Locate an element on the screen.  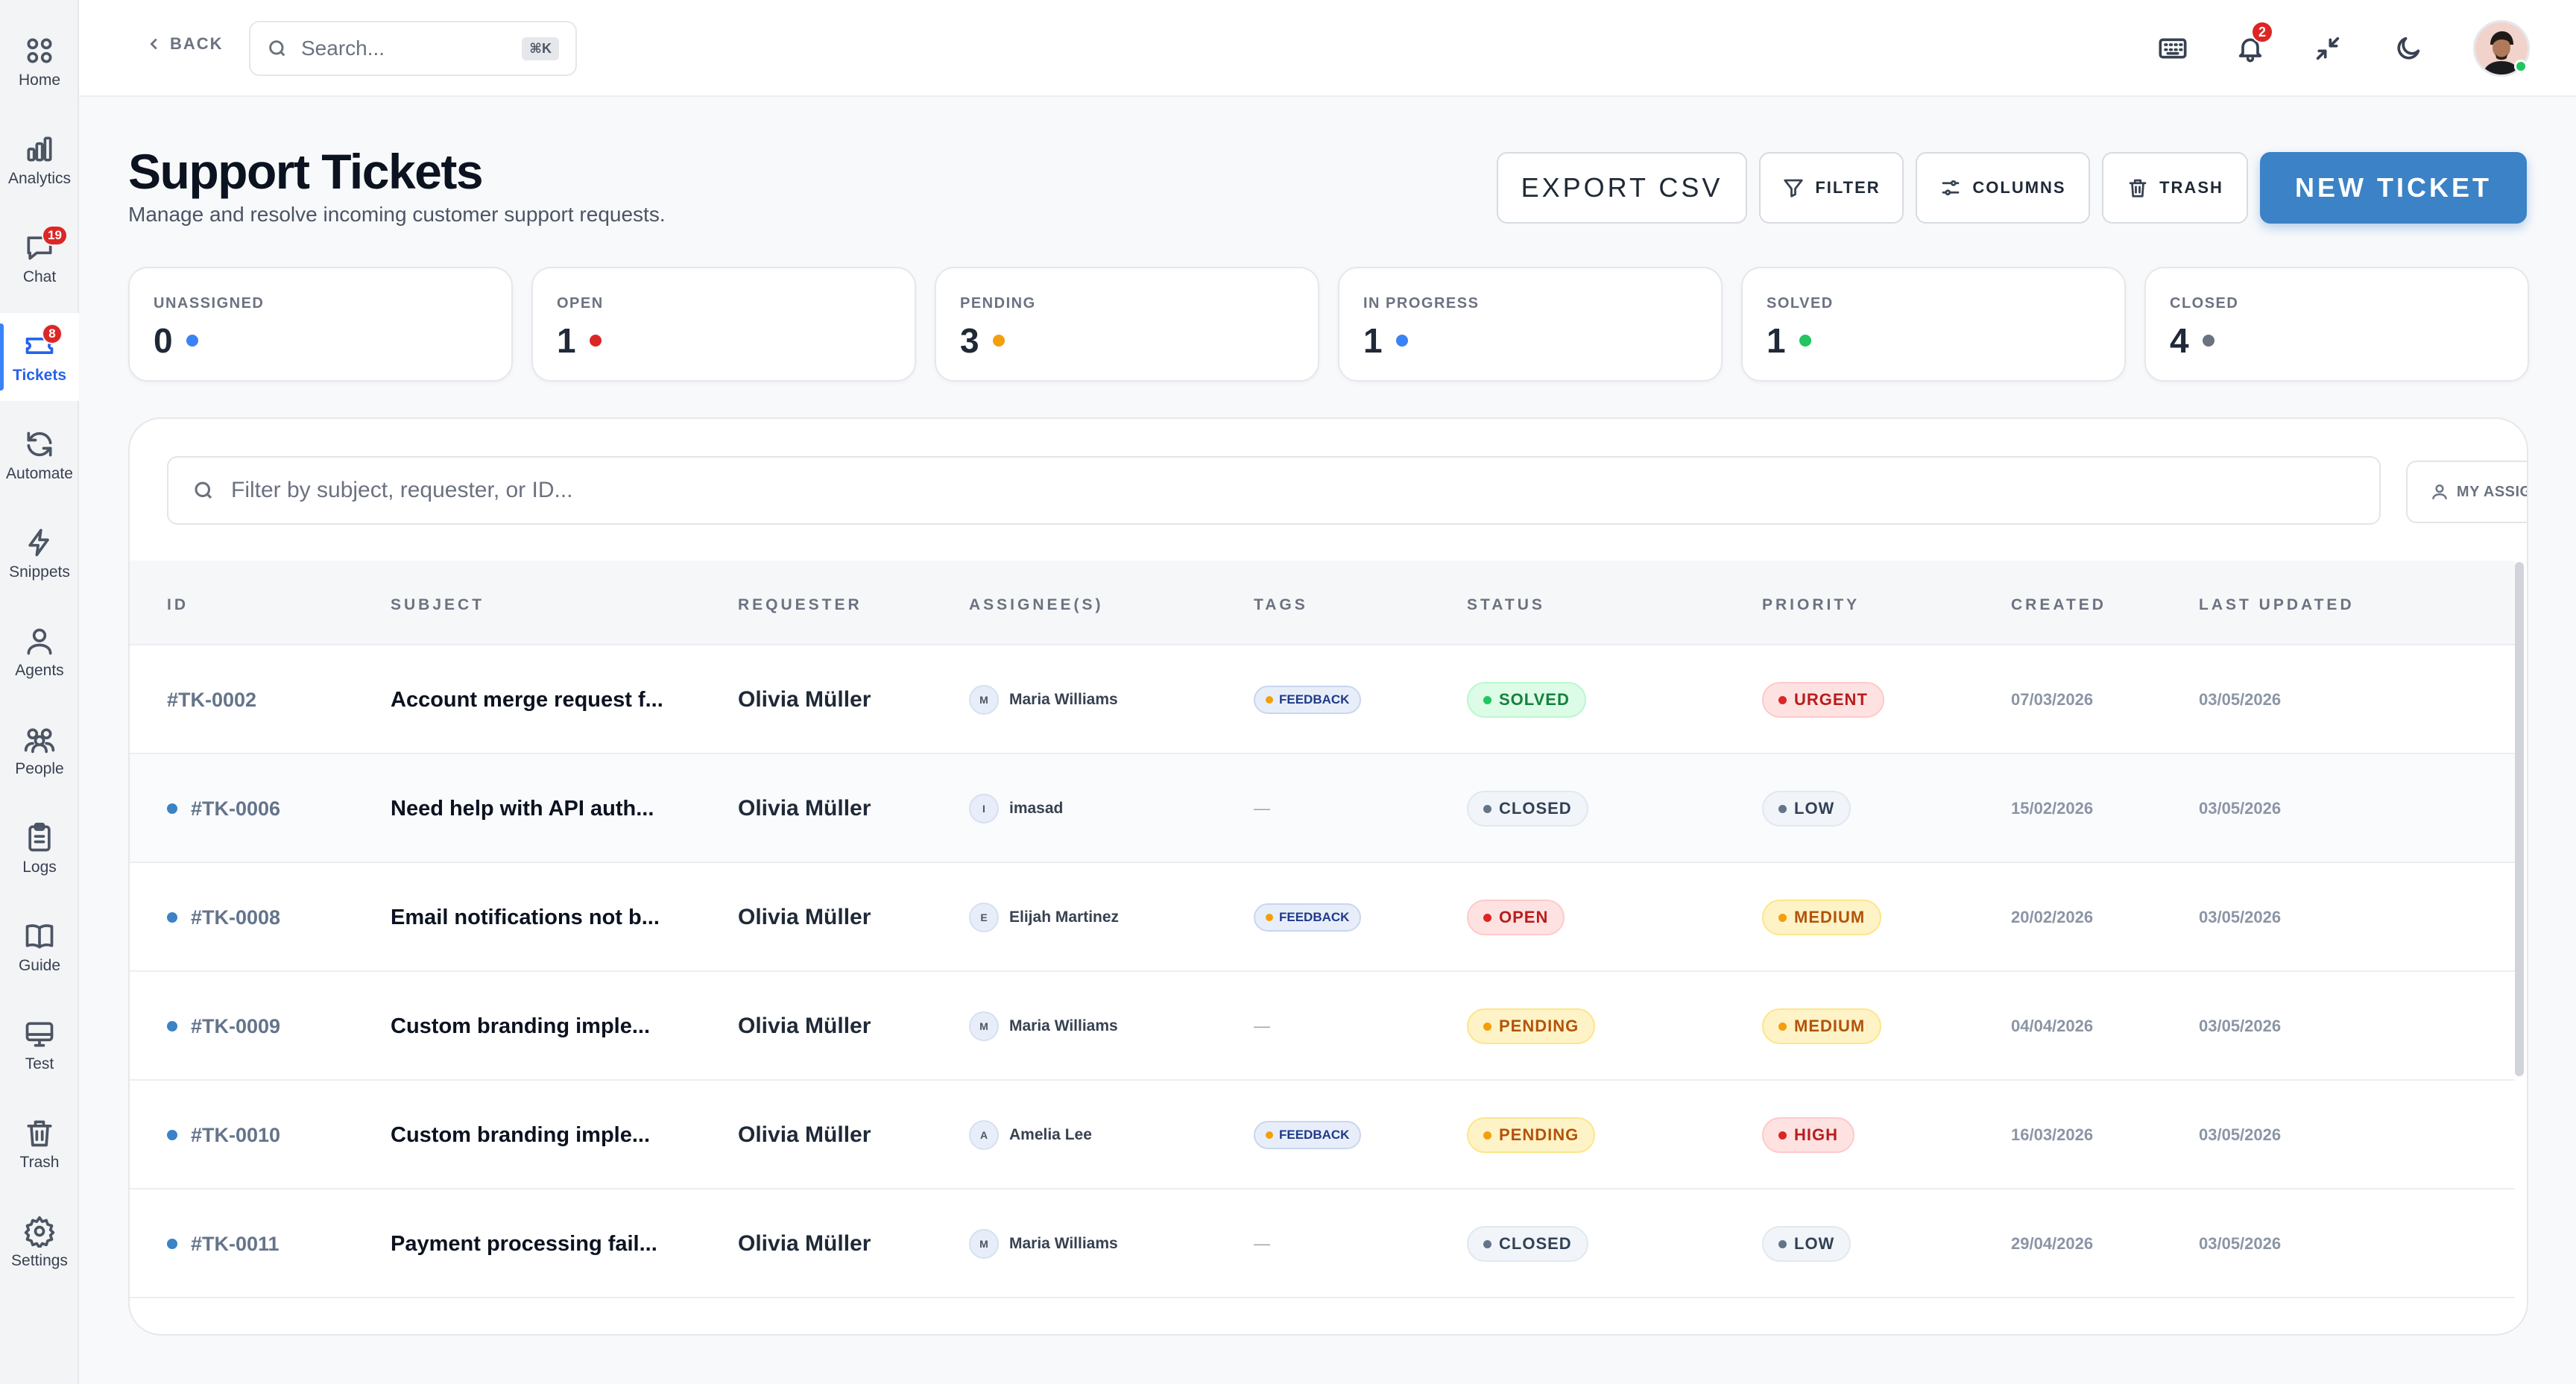
dark-mode-toggle is located at coordinates (2408, 49).